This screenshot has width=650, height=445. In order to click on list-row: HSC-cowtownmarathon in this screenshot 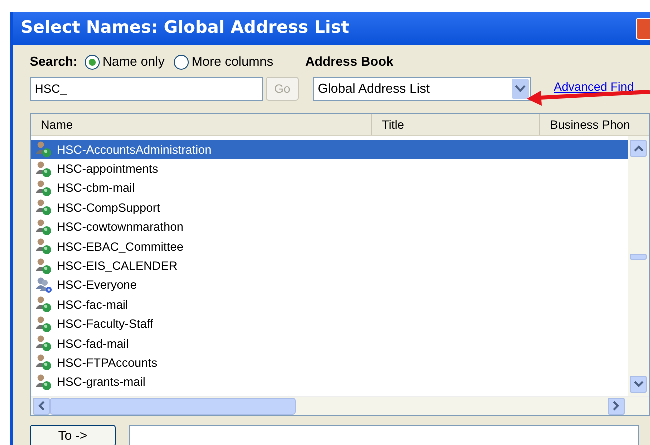, I will do `click(329, 227)`.